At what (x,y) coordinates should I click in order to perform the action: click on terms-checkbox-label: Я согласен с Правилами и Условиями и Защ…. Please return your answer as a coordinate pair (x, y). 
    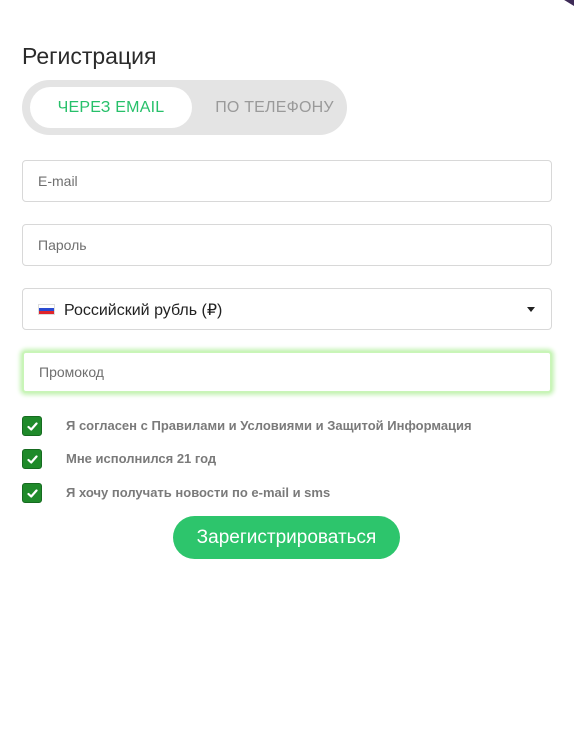
    Looking at the image, I should click on (269, 425).